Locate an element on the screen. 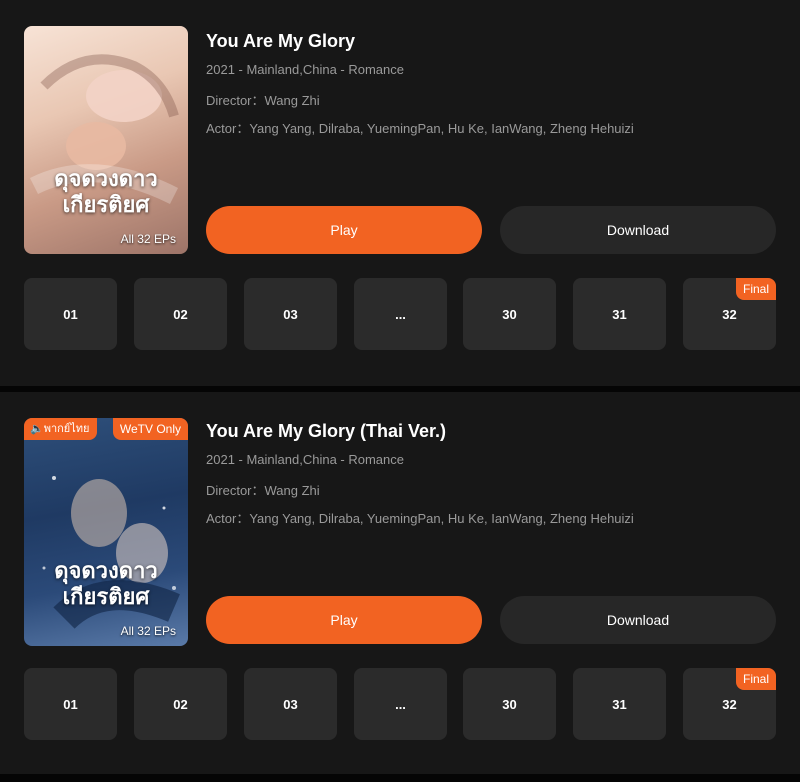 The width and height of the screenshot is (800, 782). speaker-icon: 🔈 is located at coordinates (37, 429).